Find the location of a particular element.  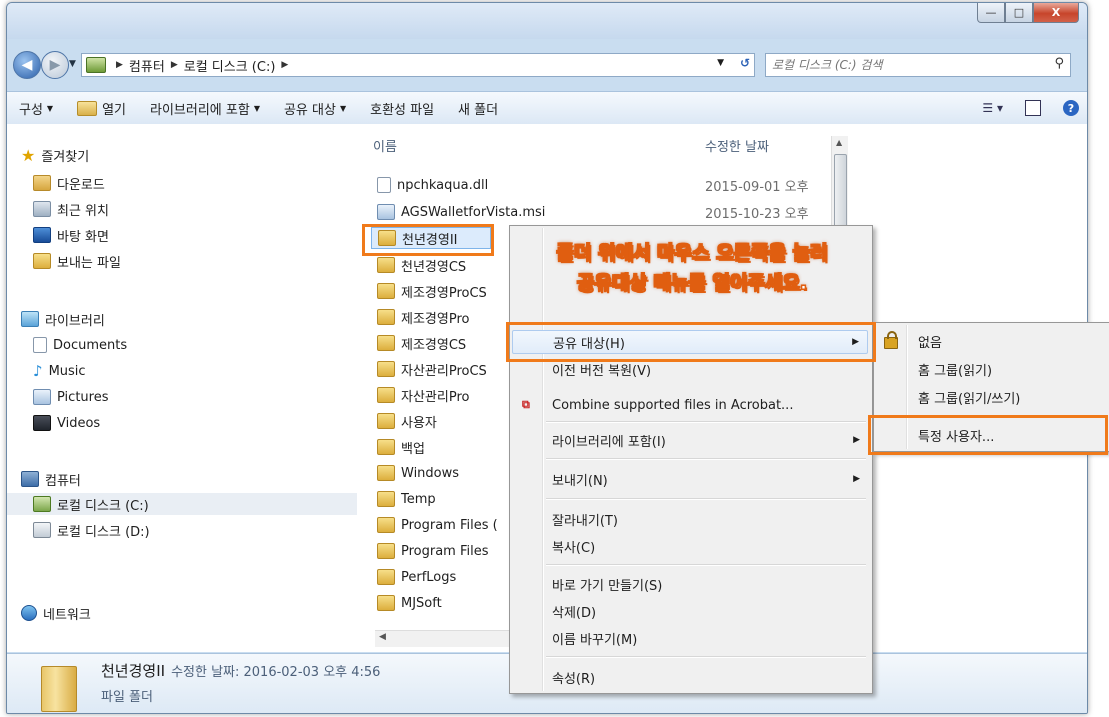

music-note-icon: ♪ is located at coordinates (38, 371).